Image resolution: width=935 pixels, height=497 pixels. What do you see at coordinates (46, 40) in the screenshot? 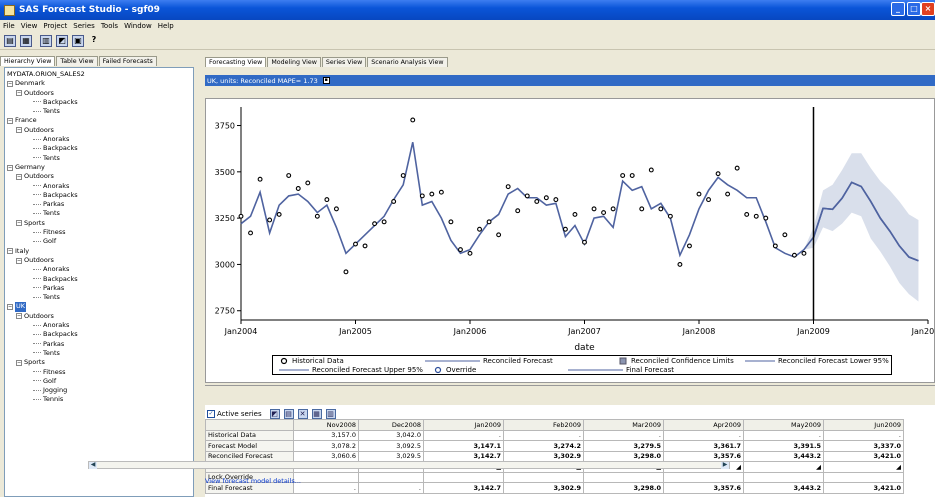
I see `series-icon: ▥` at bounding box center [46, 40].